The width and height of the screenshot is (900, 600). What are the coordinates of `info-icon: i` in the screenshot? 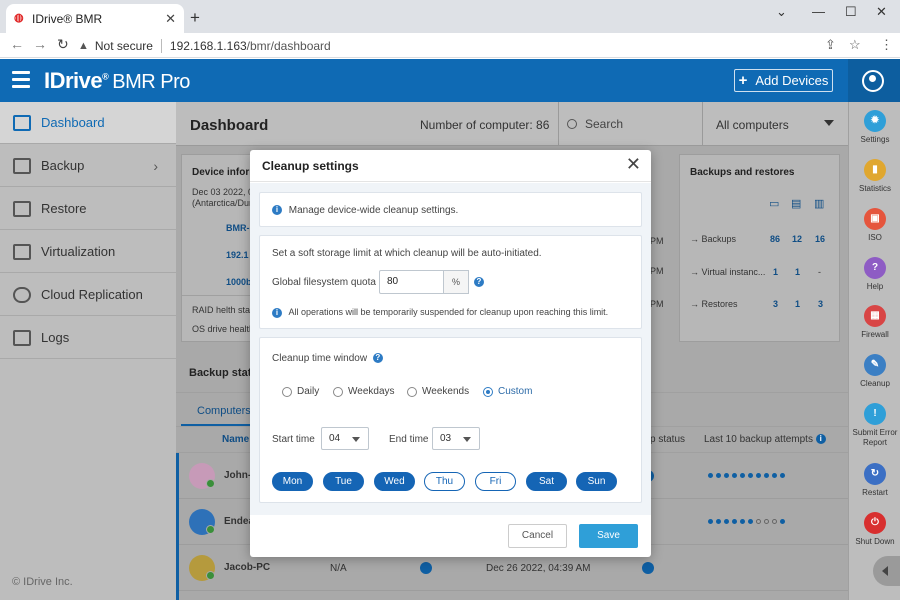 It's located at (820, 439).